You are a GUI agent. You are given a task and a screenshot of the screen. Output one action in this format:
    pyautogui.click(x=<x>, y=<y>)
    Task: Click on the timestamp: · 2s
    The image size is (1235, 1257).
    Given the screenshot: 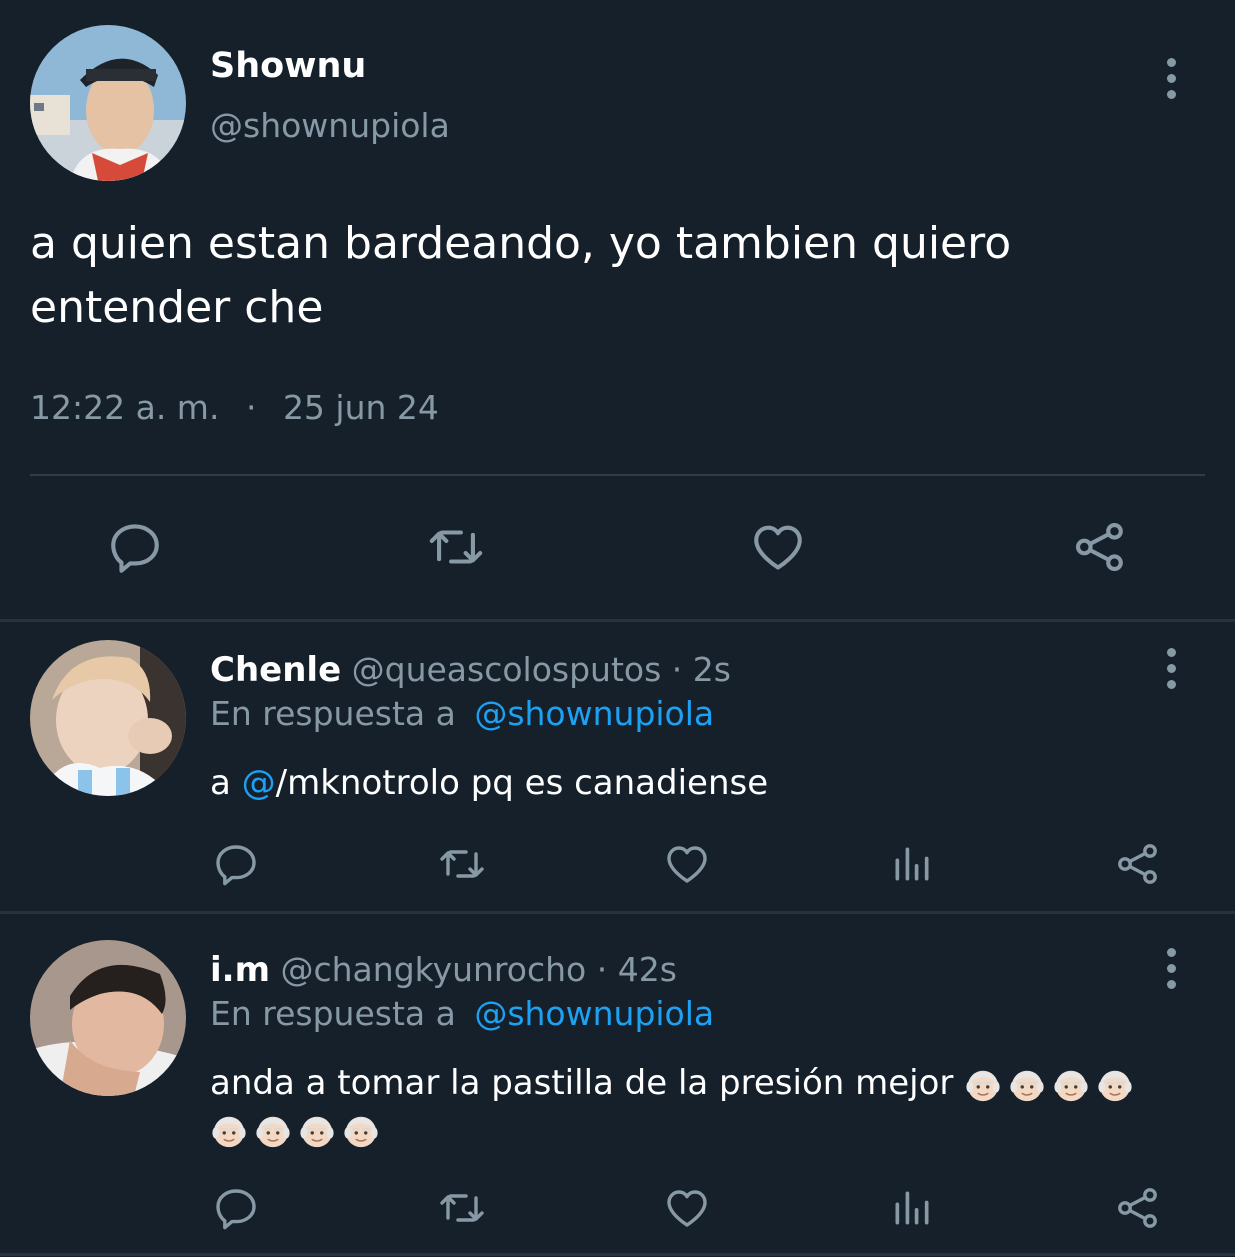 What is the action you would take?
    pyautogui.click(x=701, y=669)
    